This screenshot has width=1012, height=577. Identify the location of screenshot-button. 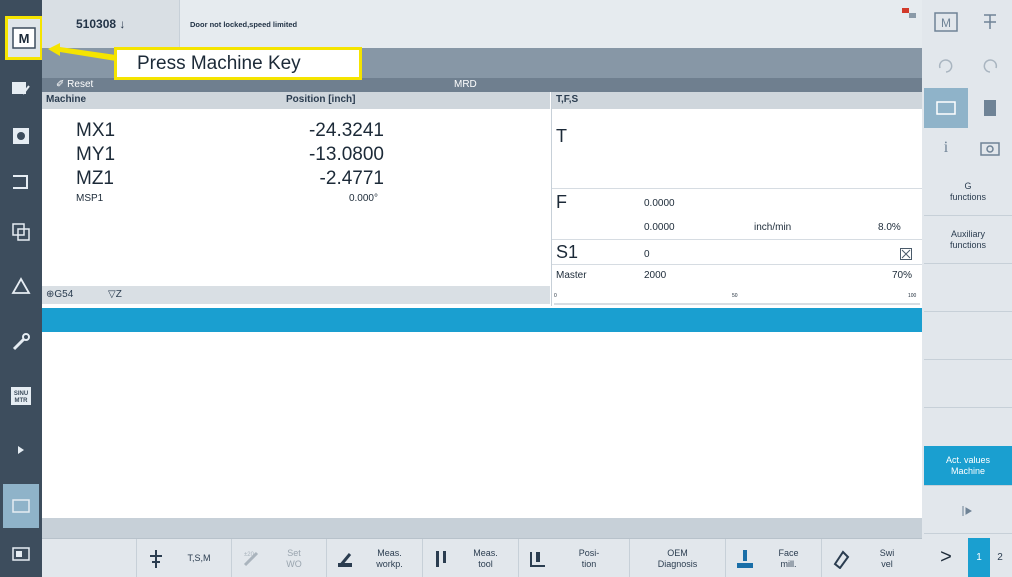
(990, 148).